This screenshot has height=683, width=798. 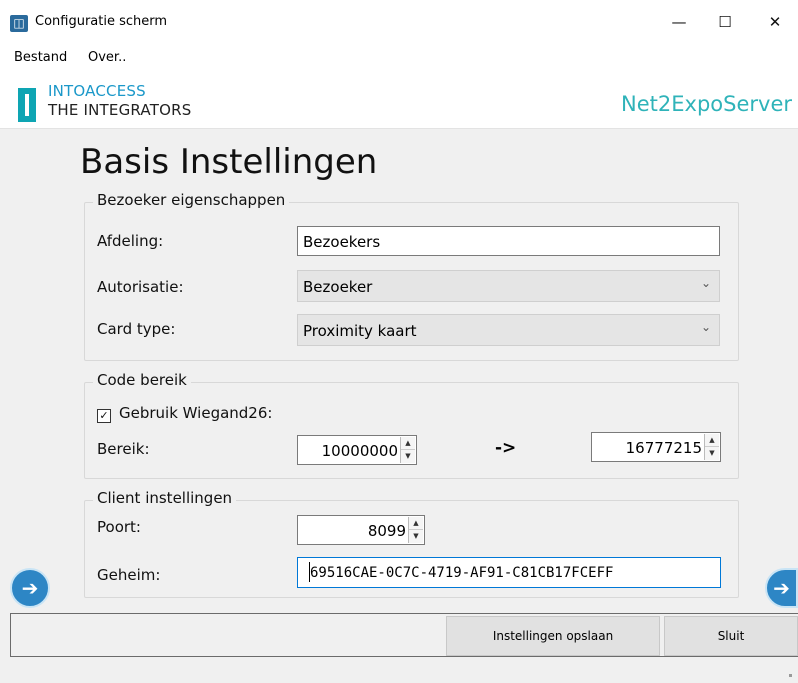 What do you see at coordinates (119, 527) in the screenshot?
I see `port-label: Poort:` at bounding box center [119, 527].